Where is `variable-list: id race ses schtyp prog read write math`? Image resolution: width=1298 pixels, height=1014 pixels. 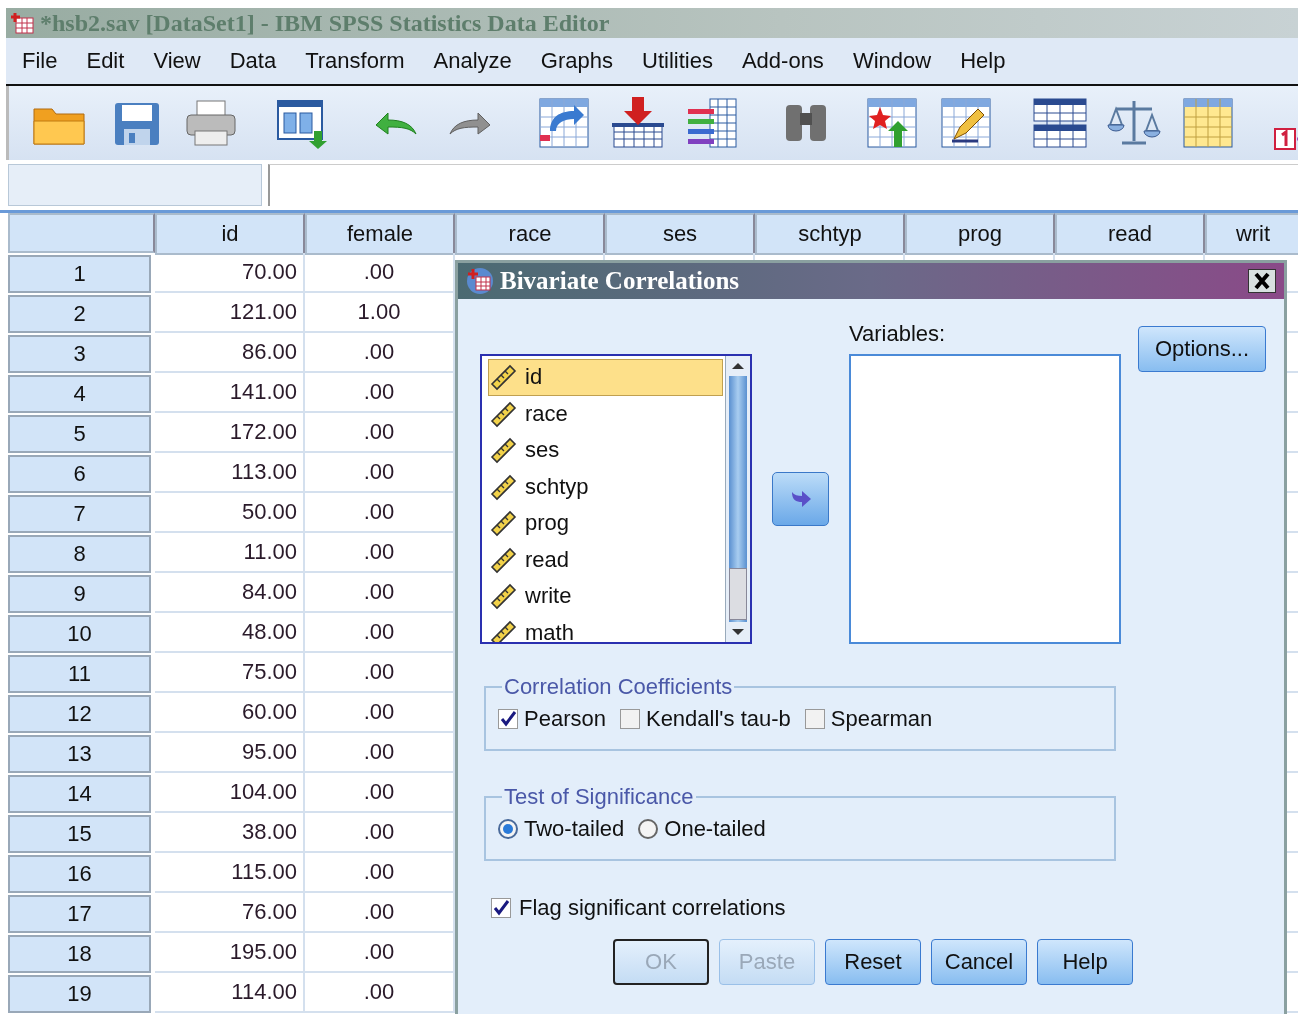
variable-list: id race ses schtyp prog read write math is located at coordinates (616, 499).